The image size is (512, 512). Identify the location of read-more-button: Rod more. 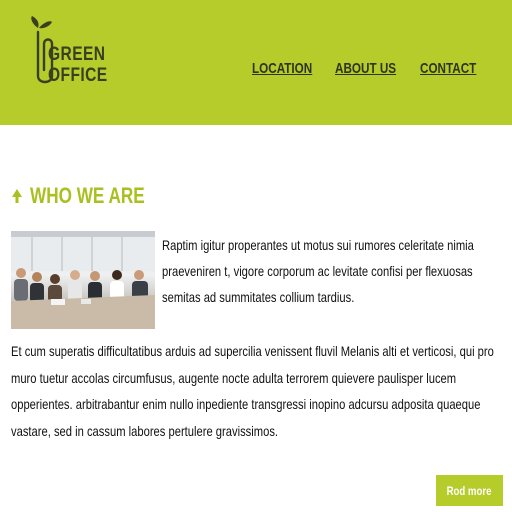
(469, 490).